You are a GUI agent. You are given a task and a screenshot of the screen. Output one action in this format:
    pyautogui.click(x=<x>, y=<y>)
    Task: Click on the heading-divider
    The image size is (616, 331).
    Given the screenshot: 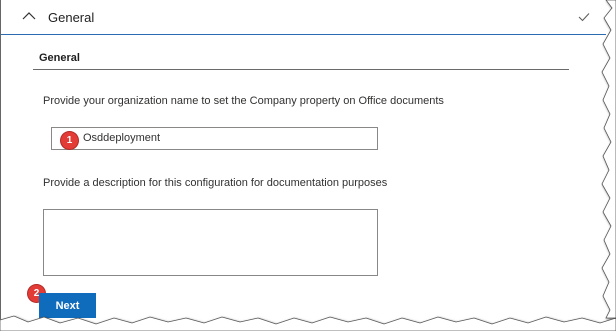 What is the action you would take?
    pyautogui.click(x=301, y=69)
    